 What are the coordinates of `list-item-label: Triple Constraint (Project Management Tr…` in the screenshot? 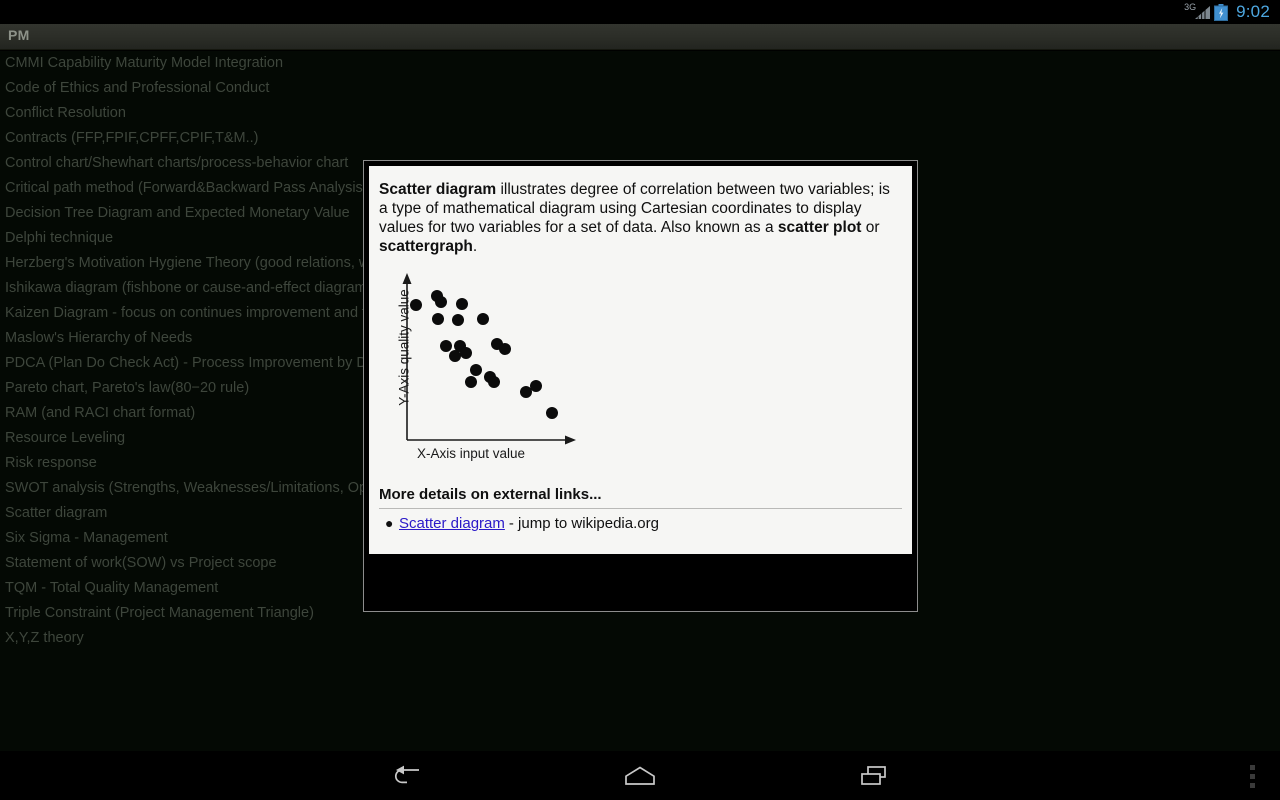 It's located at (159, 613).